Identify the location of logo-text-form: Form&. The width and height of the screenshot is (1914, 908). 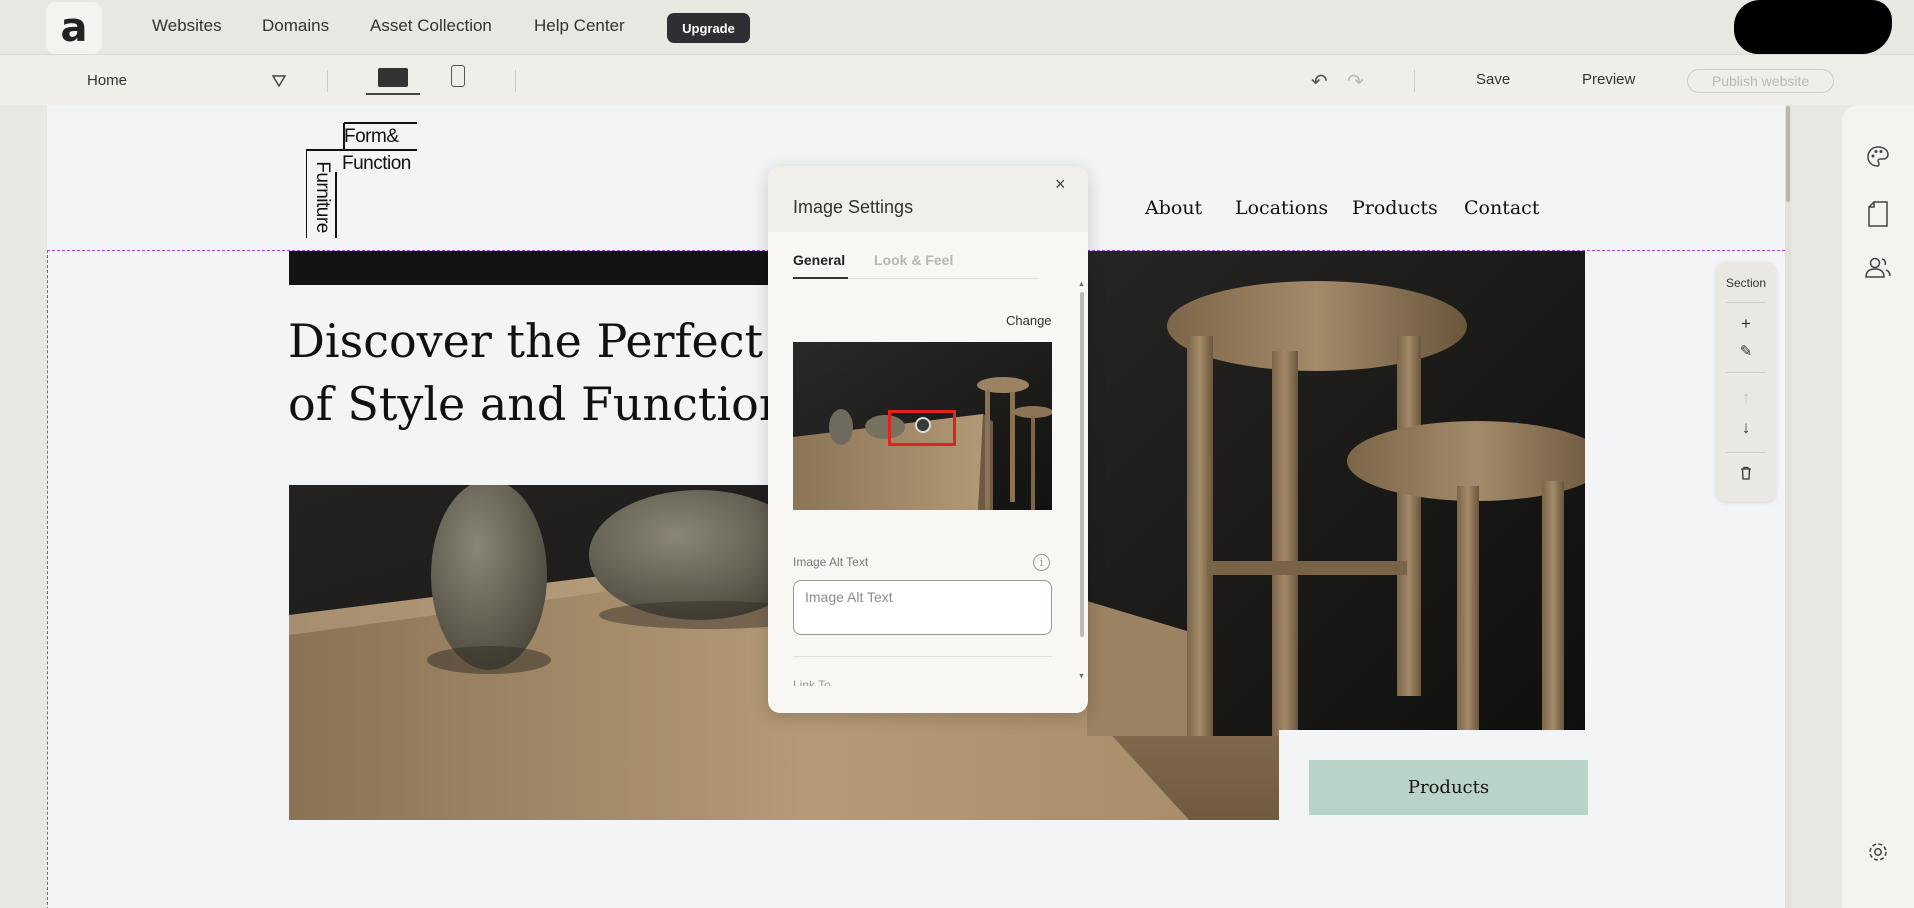
(371, 136).